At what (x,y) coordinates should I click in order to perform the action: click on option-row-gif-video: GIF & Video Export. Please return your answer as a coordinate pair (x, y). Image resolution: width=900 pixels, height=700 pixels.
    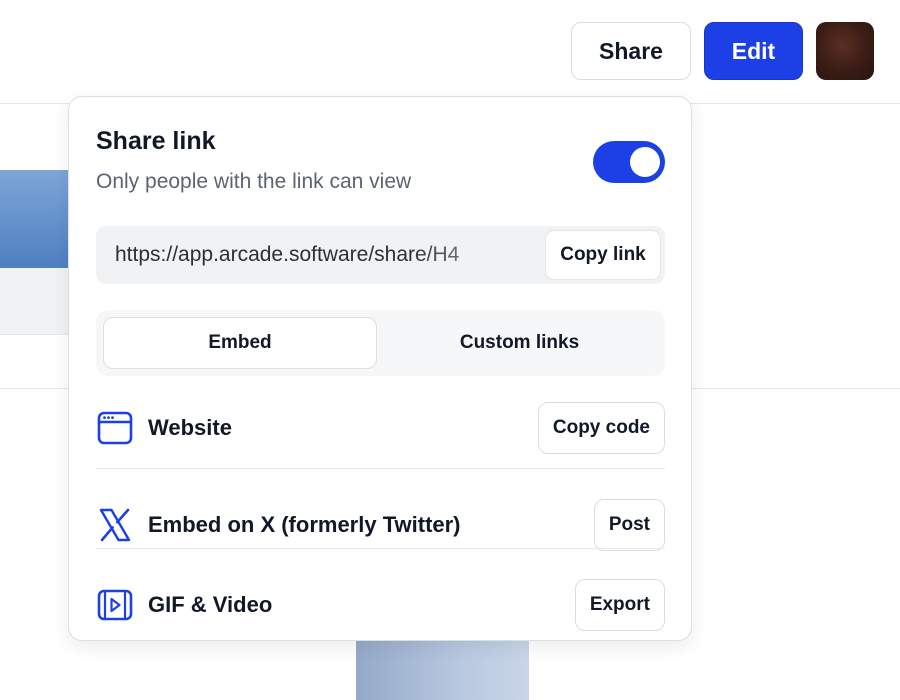
    Looking at the image, I should click on (380, 589).